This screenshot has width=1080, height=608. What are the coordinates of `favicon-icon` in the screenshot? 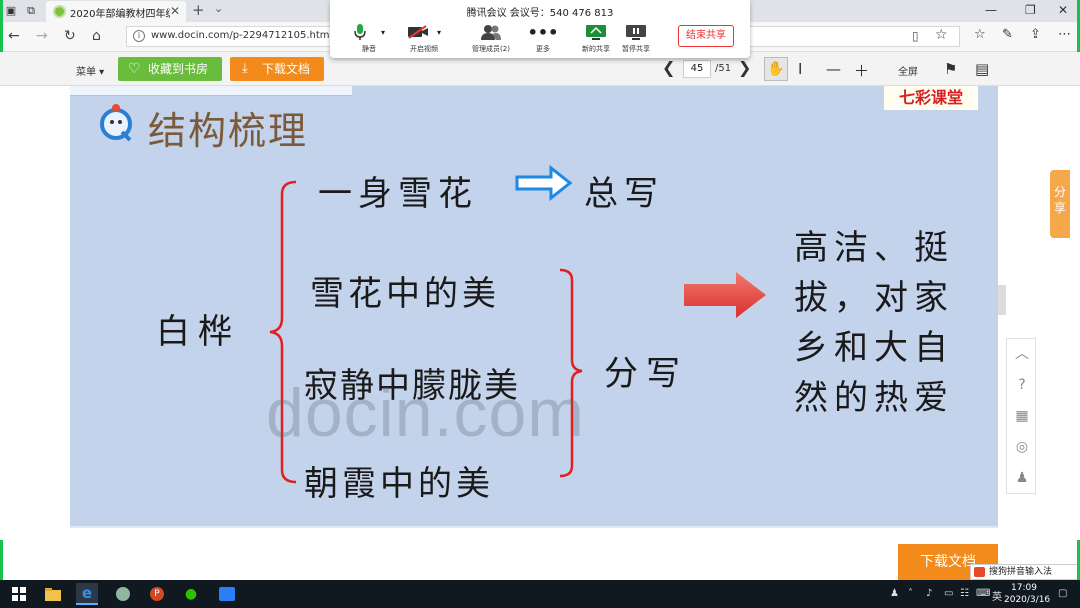 It's located at (59, 11).